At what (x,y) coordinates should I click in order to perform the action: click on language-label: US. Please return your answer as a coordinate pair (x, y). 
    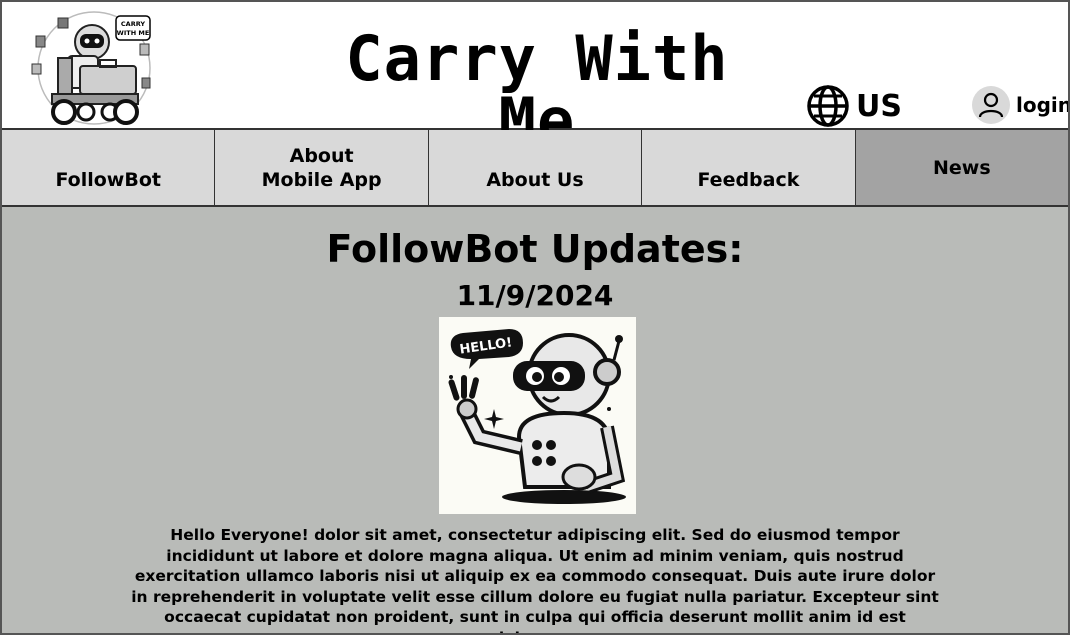
    Looking at the image, I should click on (879, 106).